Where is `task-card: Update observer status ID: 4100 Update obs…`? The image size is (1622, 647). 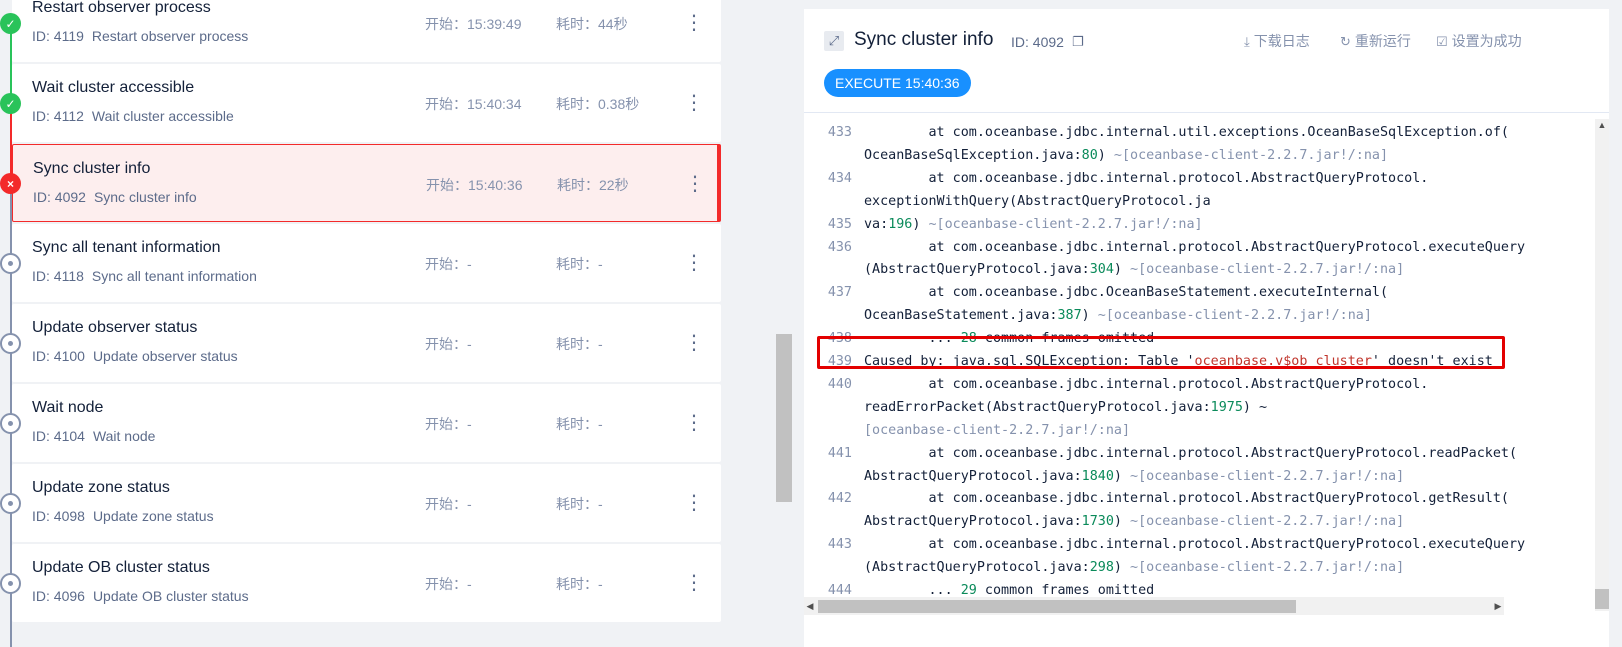 task-card: Update observer status ID: 4100 Update obs… is located at coordinates (366, 343).